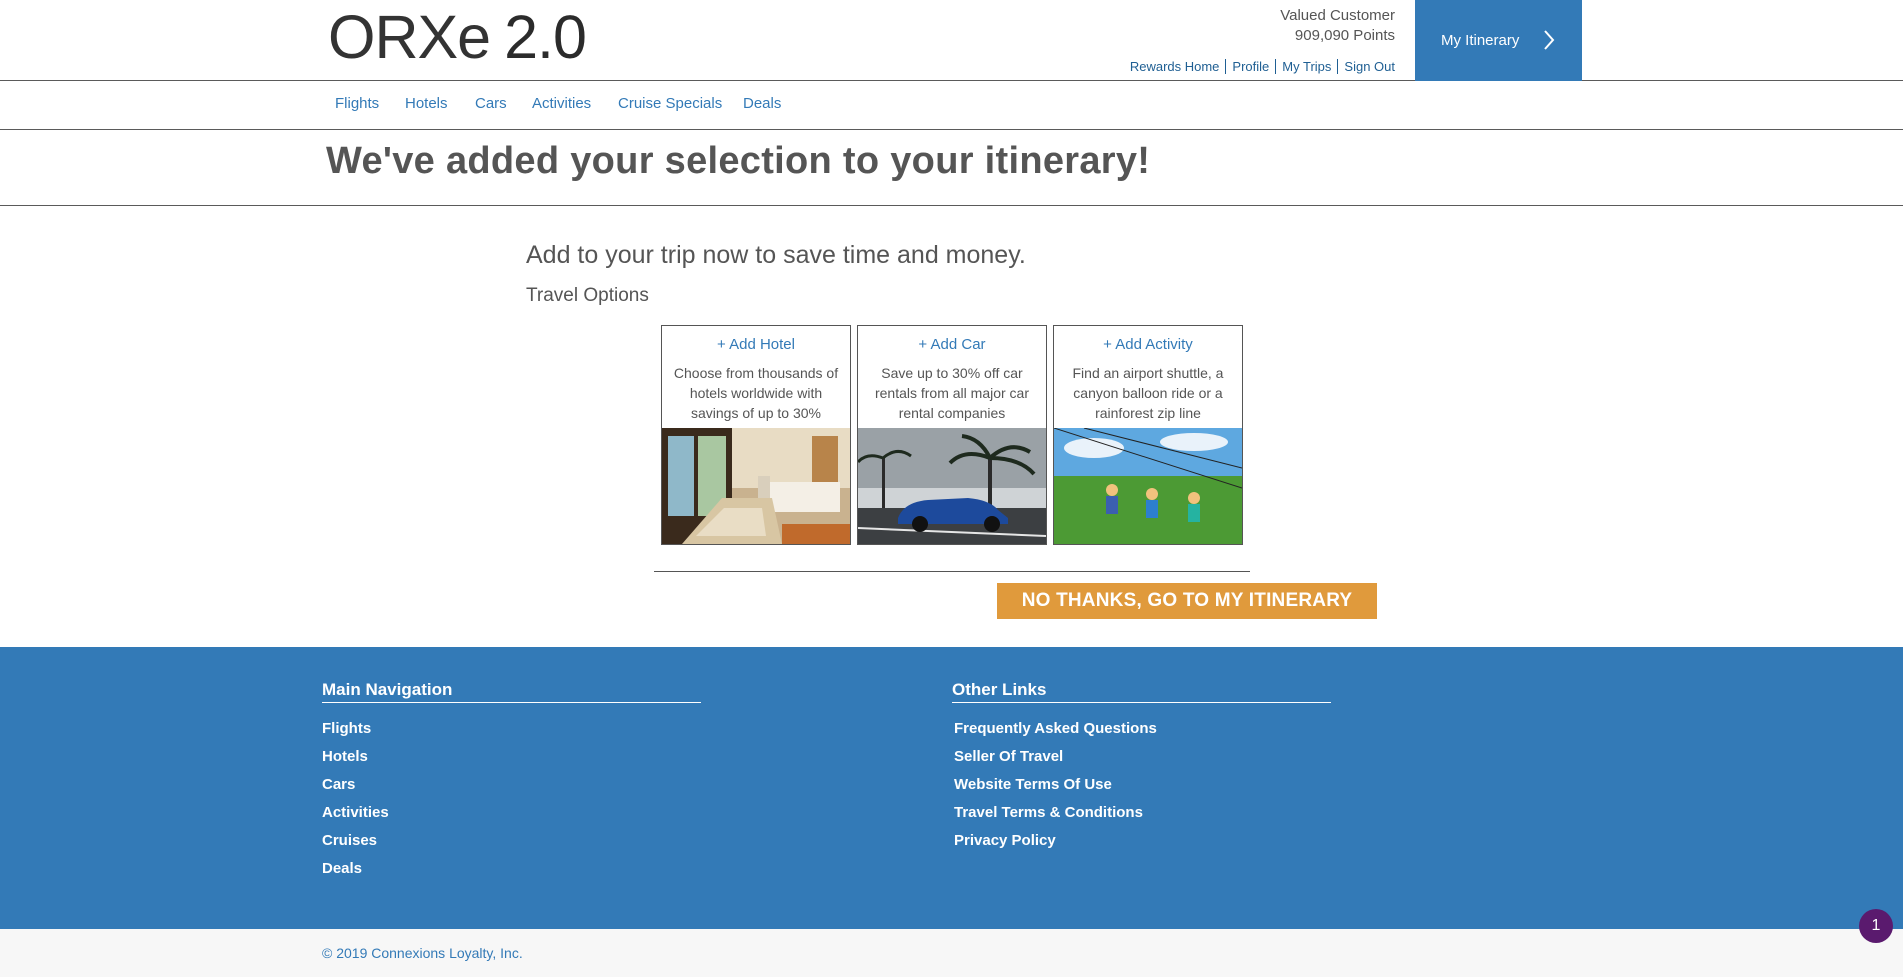 The image size is (1903, 977). Describe the element at coordinates (1141, 691) in the screenshot. I see `footer-other-links-heading: Other Links` at that location.